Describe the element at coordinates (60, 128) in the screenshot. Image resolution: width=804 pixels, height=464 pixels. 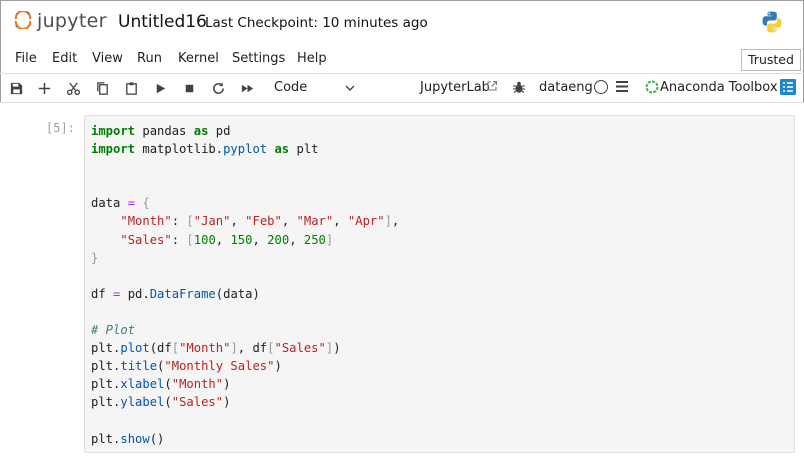
I see `cell-prompt: [5]:` at that location.